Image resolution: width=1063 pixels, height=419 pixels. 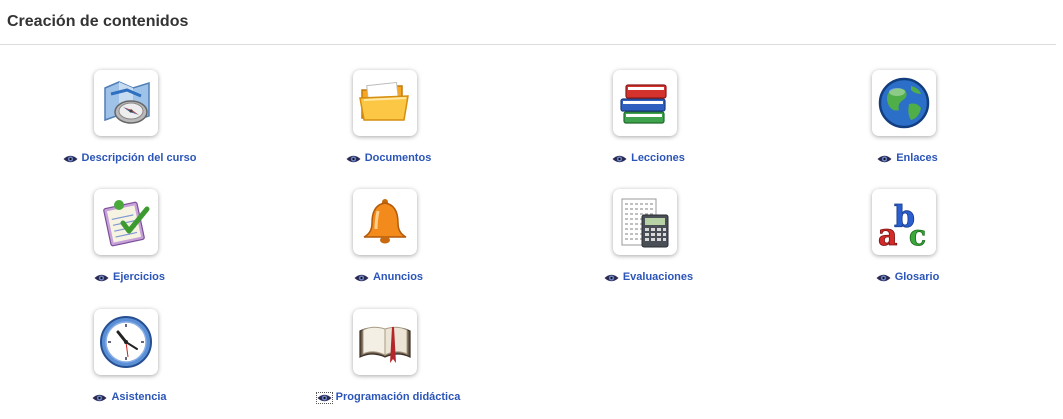 I want to click on tool-caption: Enlaces, so click(x=907, y=157).